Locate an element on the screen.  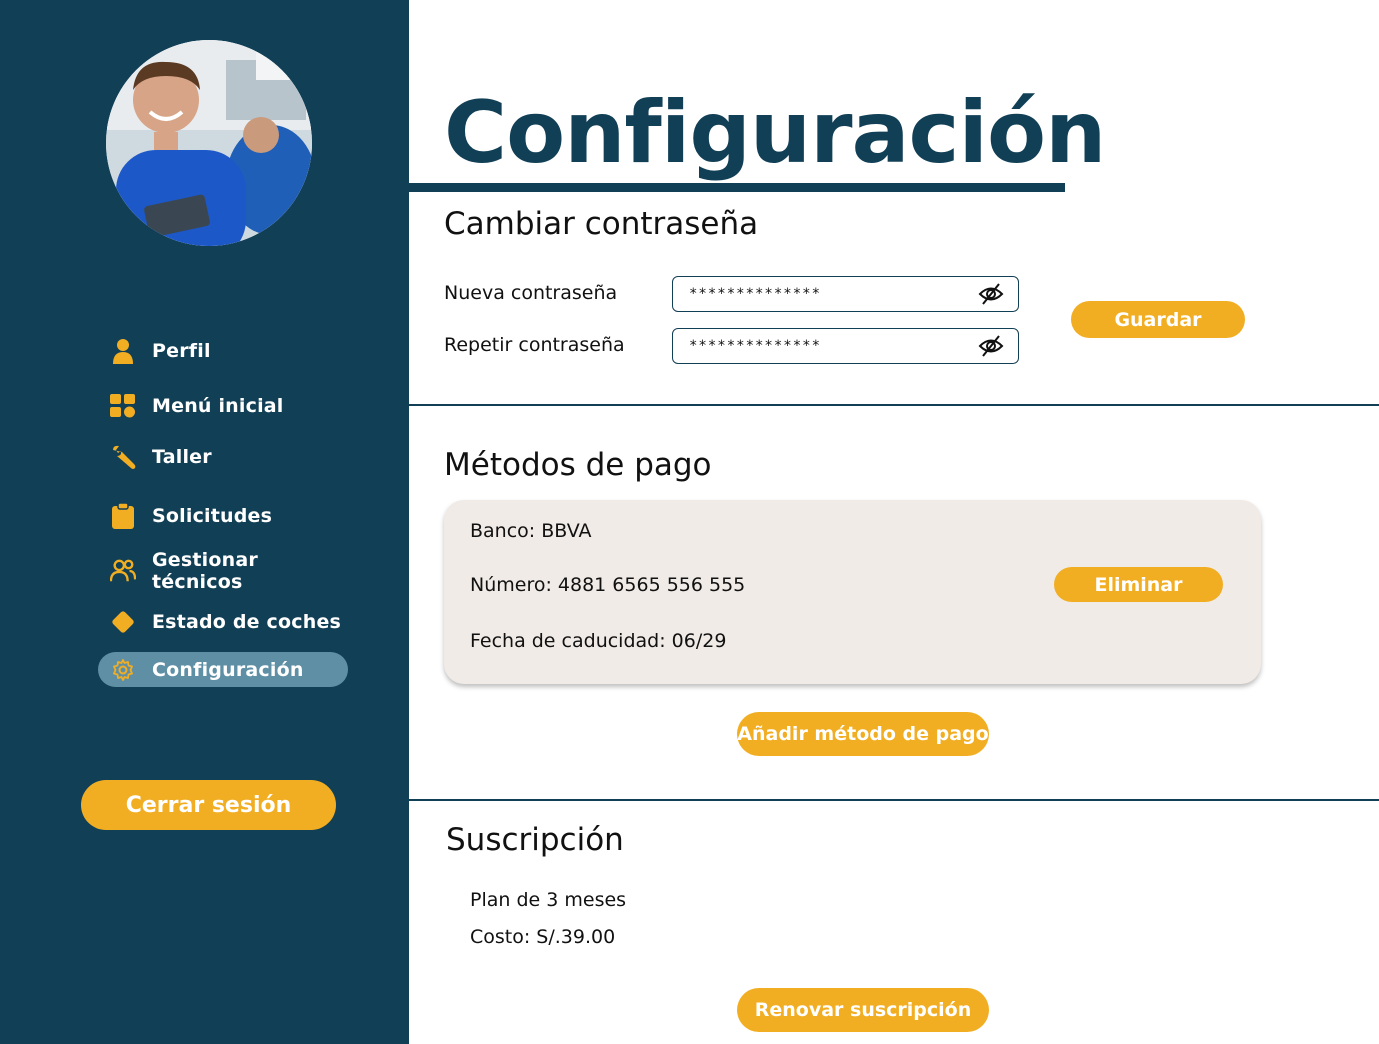
sidebar-item-solicitudes: Solicitudes is located at coordinates (223, 516).